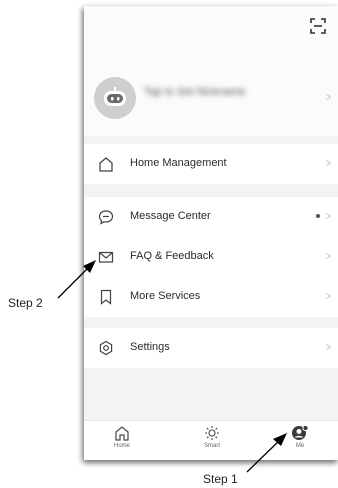  What do you see at coordinates (25, 303) in the screenshot?
I see `annotation-step-2: Step 2` at bounding box center [25, 303].